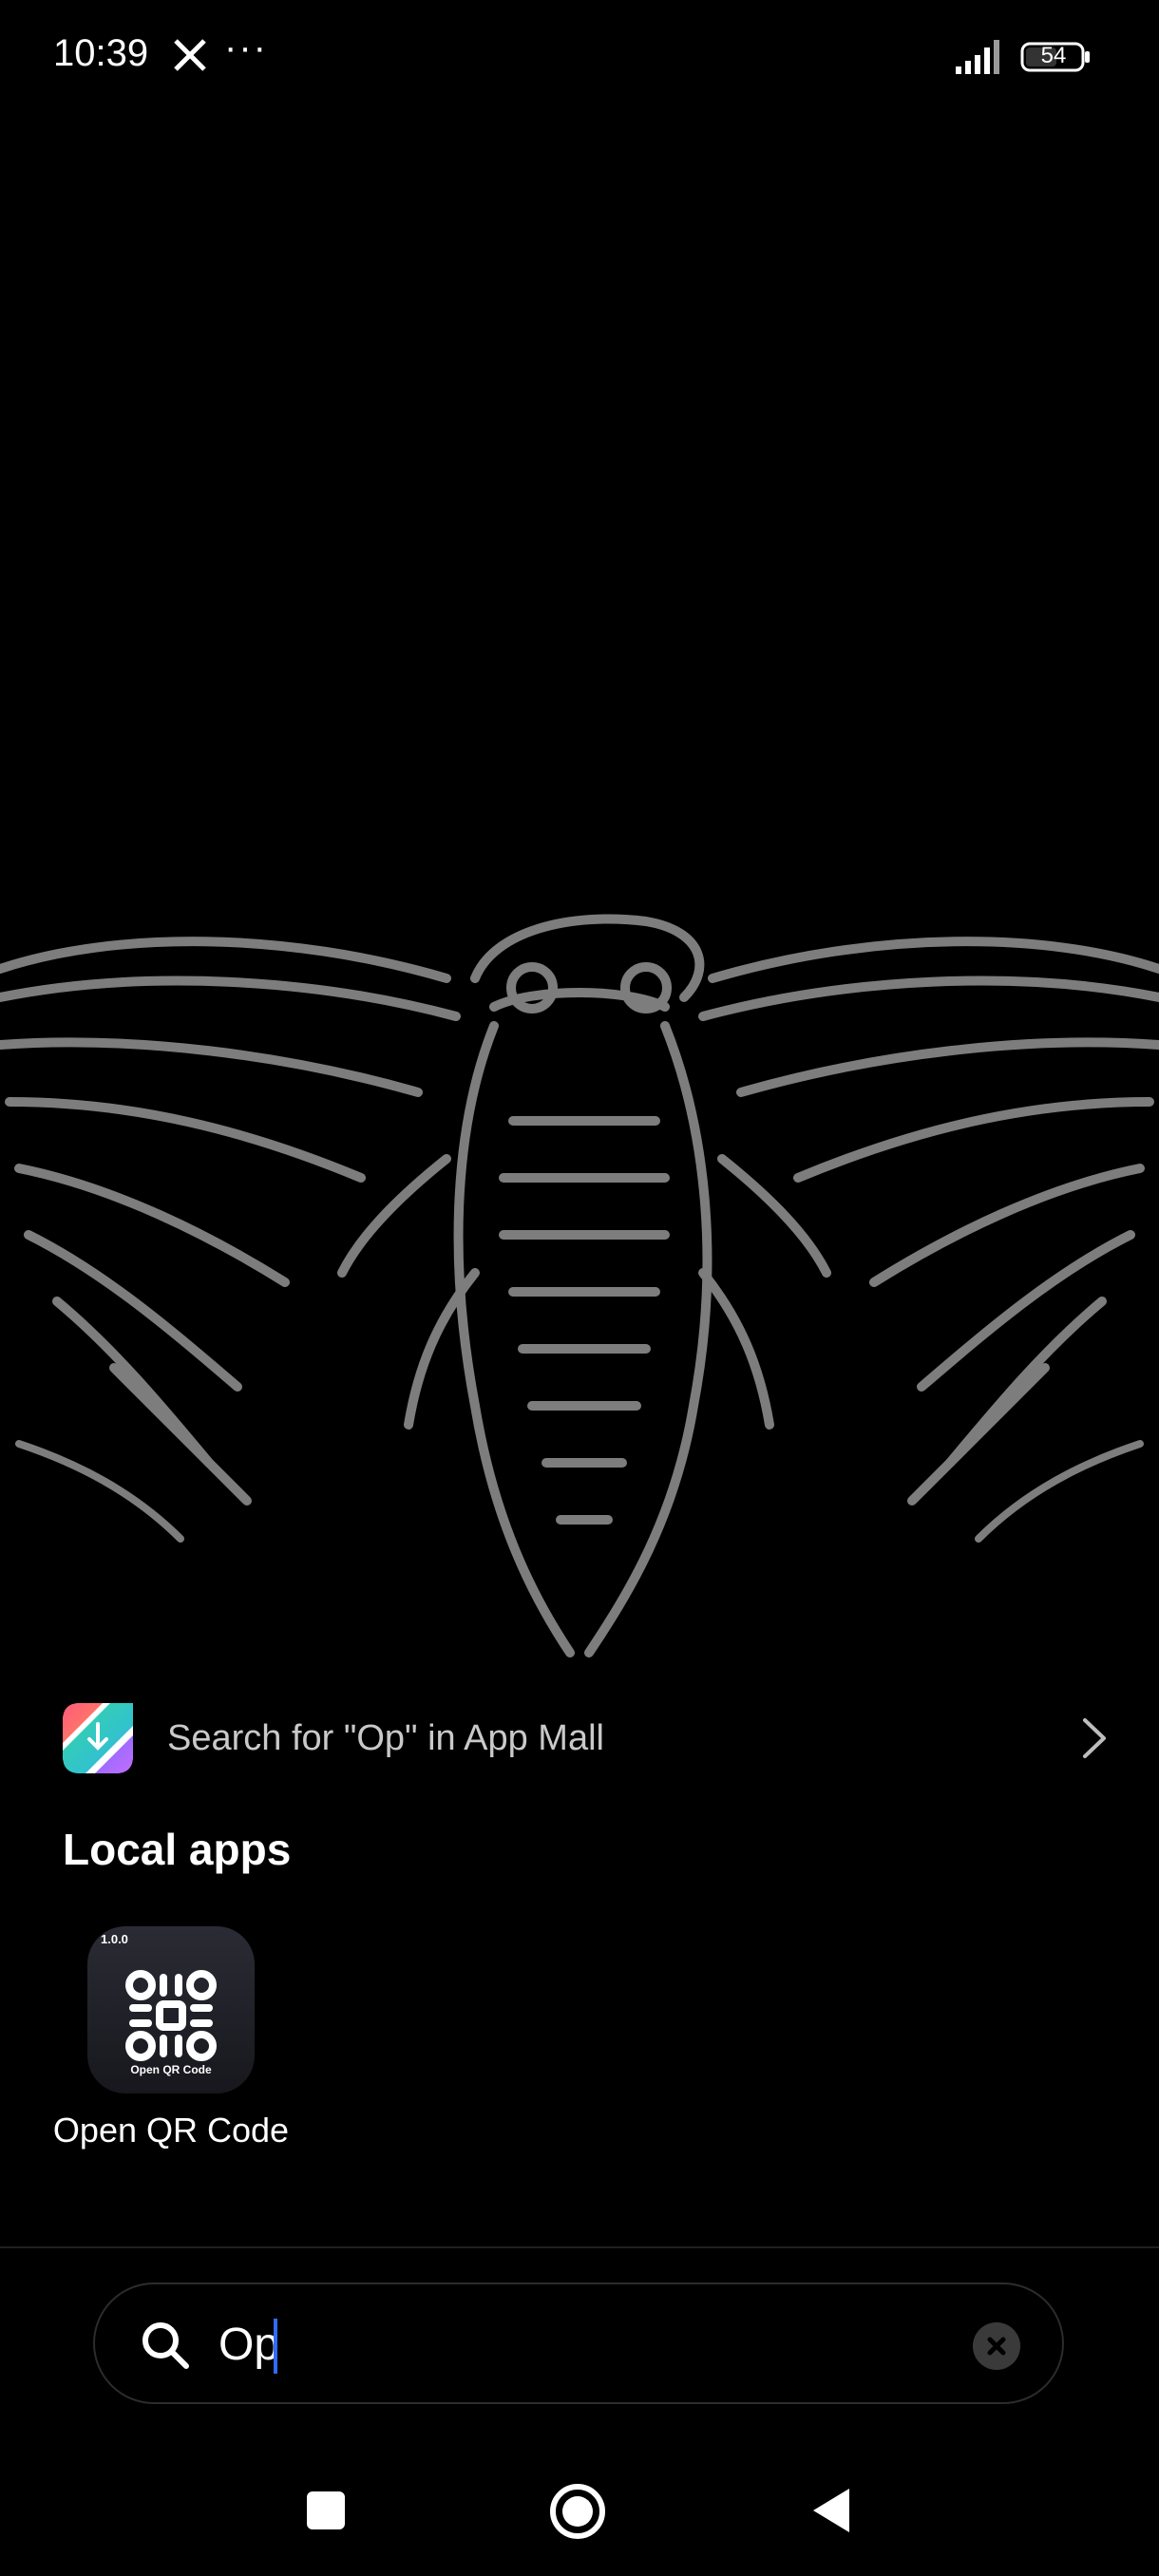 The height and width of the screenshot is (2576, 1159). What do you see at coordinates (326, 2510) in the screenshot?
I see `recents-square-icon` at bounding box center [326, 2510].